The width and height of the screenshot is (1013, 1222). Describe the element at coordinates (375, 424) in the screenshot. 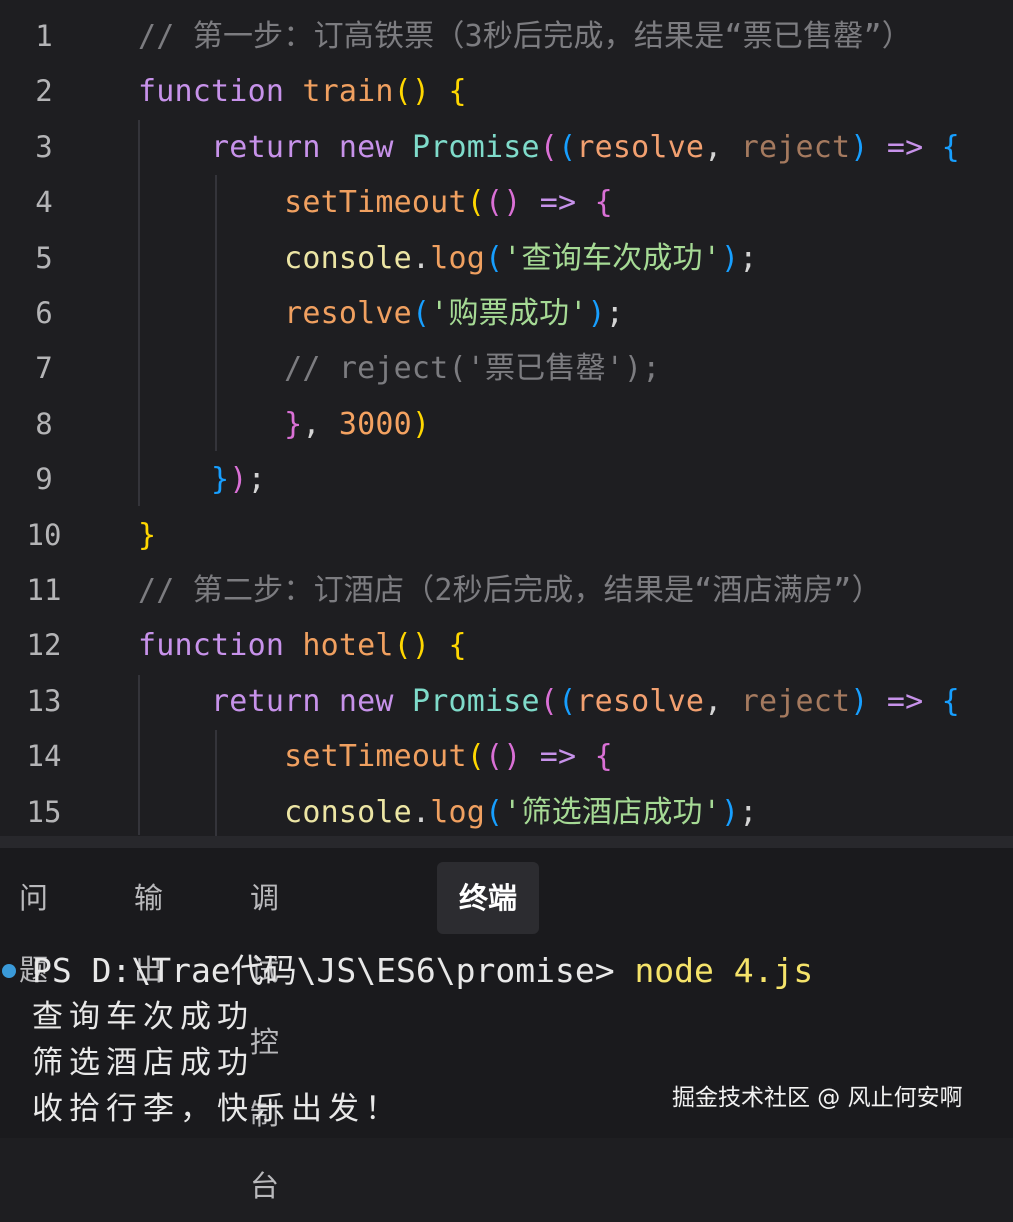

I see `code-token: 3000` at that location.